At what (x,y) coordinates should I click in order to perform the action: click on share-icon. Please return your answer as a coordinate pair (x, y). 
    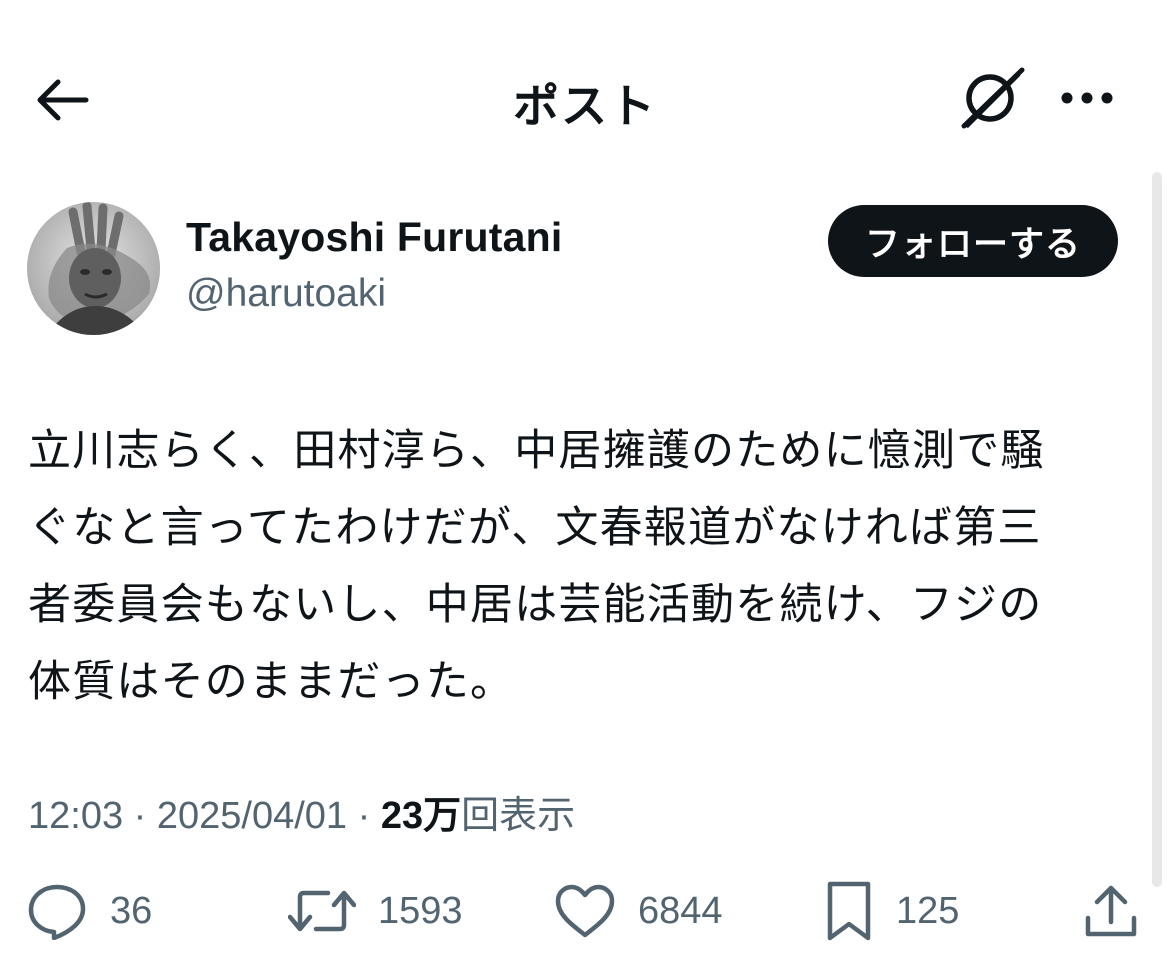
    Looking at the image, I should click on (1111, 911).